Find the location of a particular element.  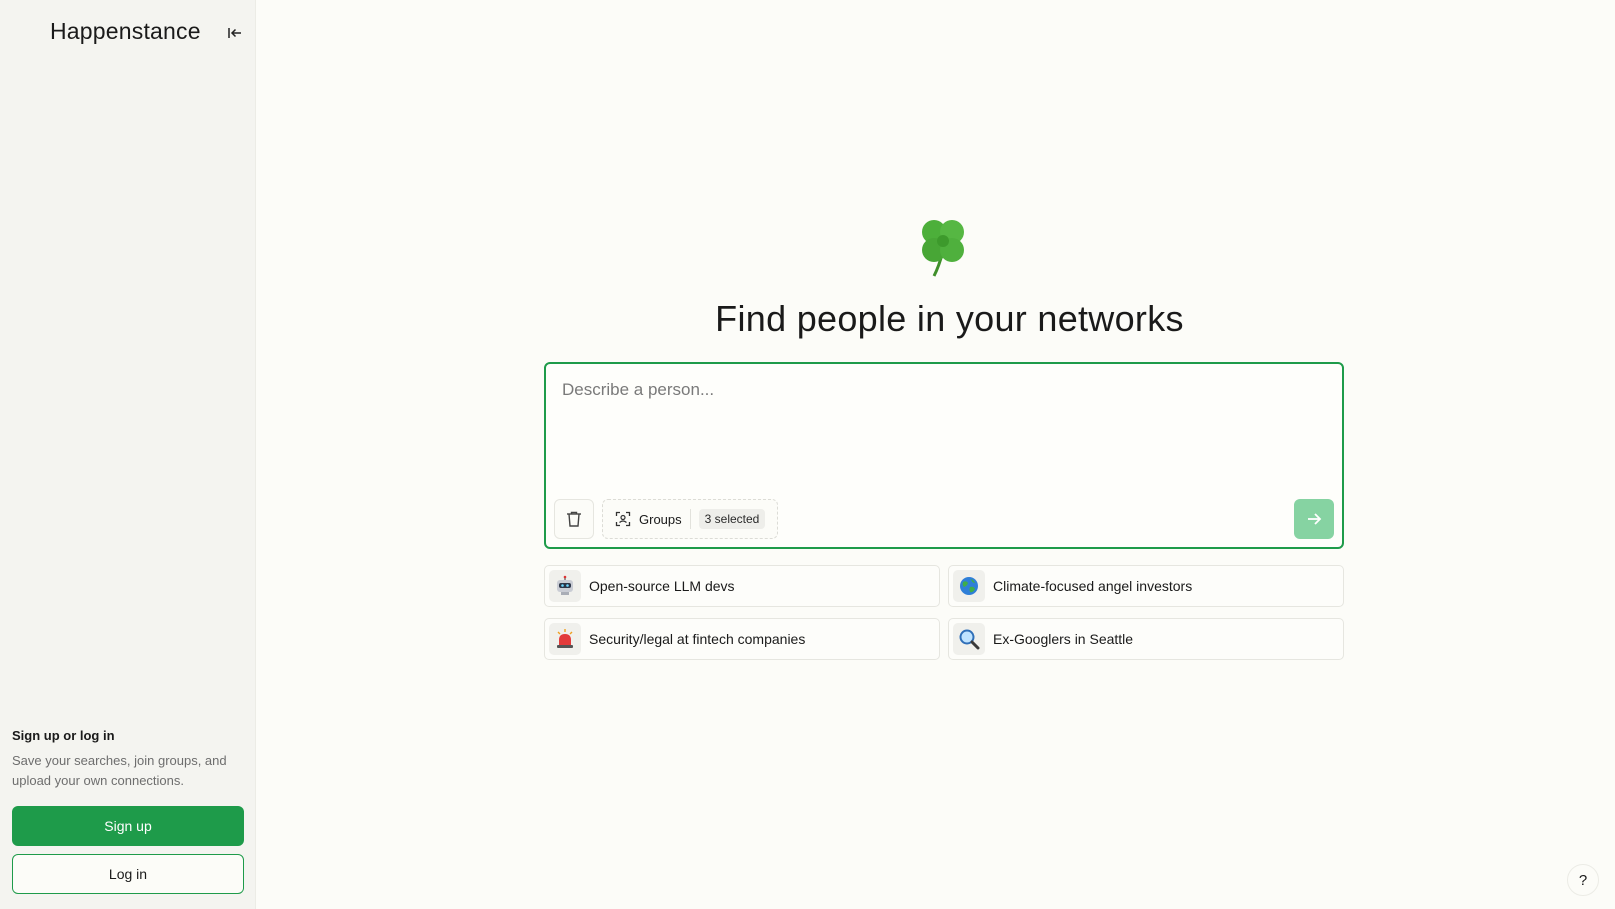

clear-search-button is located at coordinates (574, 519).